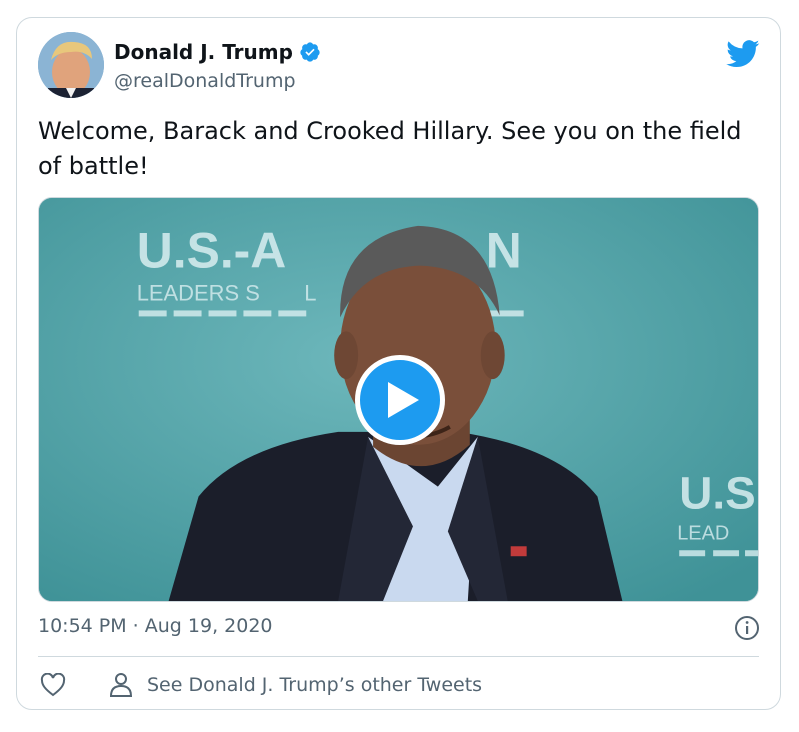 This screenshot has height=732, width=799. Describe the element at coordinates (314, 685) in the screenshot. I see `other-tweets-label: See Donald J. Trump’s other Tweets` at that location.